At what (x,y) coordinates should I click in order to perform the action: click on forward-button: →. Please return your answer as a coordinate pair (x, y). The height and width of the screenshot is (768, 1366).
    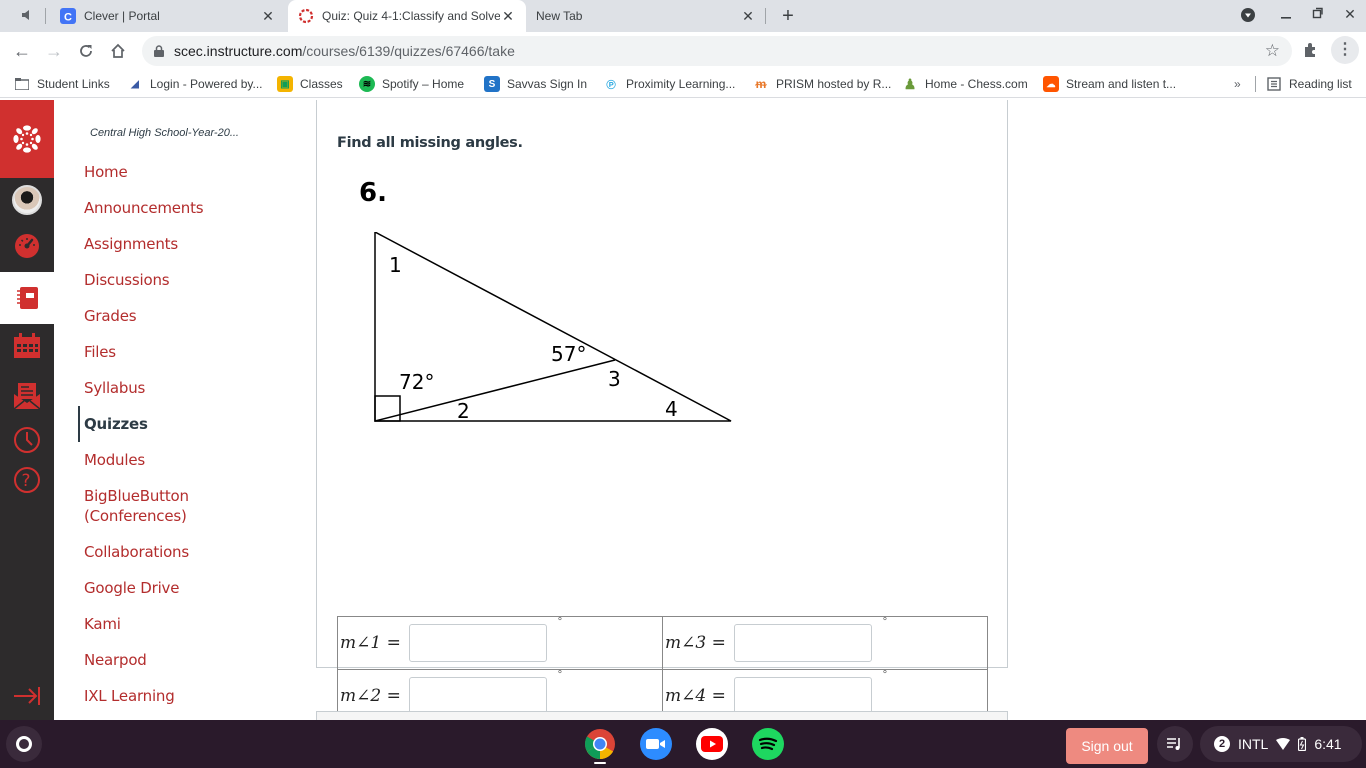
    Looking at the image, I should click on (54, 51).